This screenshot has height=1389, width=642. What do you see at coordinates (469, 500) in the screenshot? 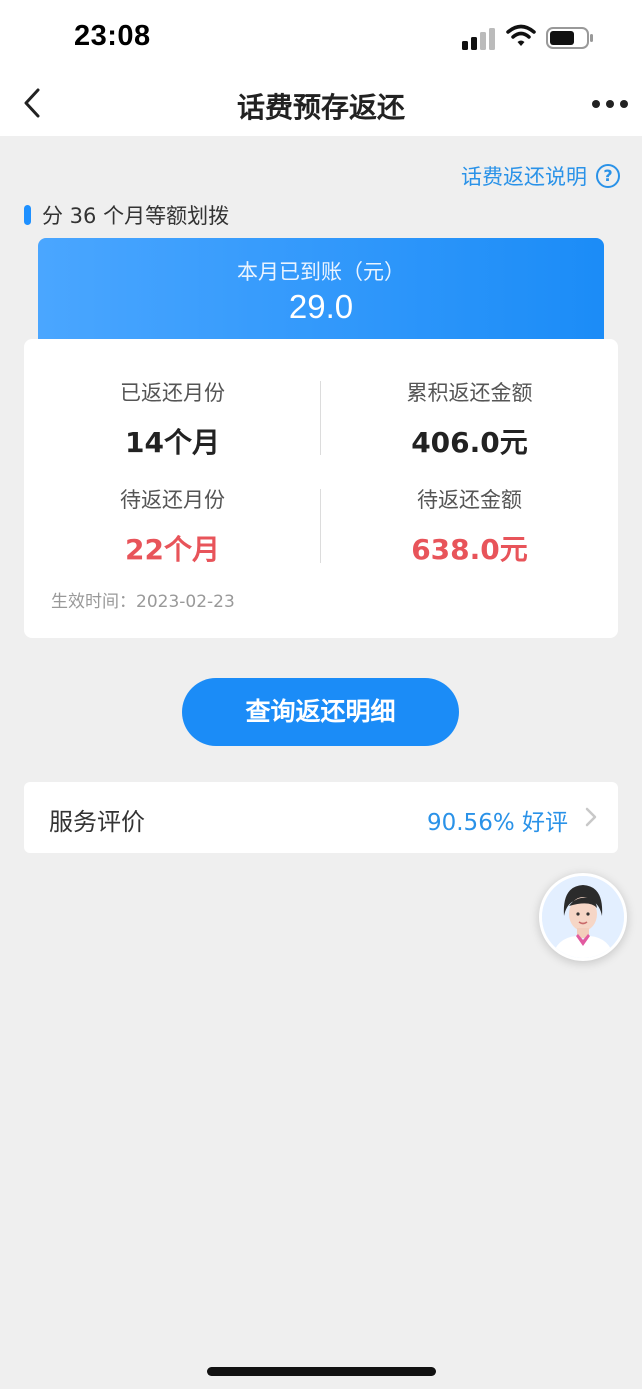
I see `pending-amount-label: 待返还金额` at bounding box center [469, 500].